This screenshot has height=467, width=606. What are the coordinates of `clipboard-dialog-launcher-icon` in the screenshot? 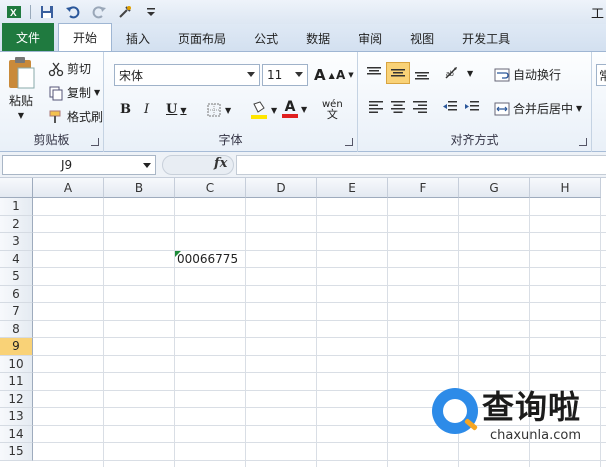 It's located at (95, 142).